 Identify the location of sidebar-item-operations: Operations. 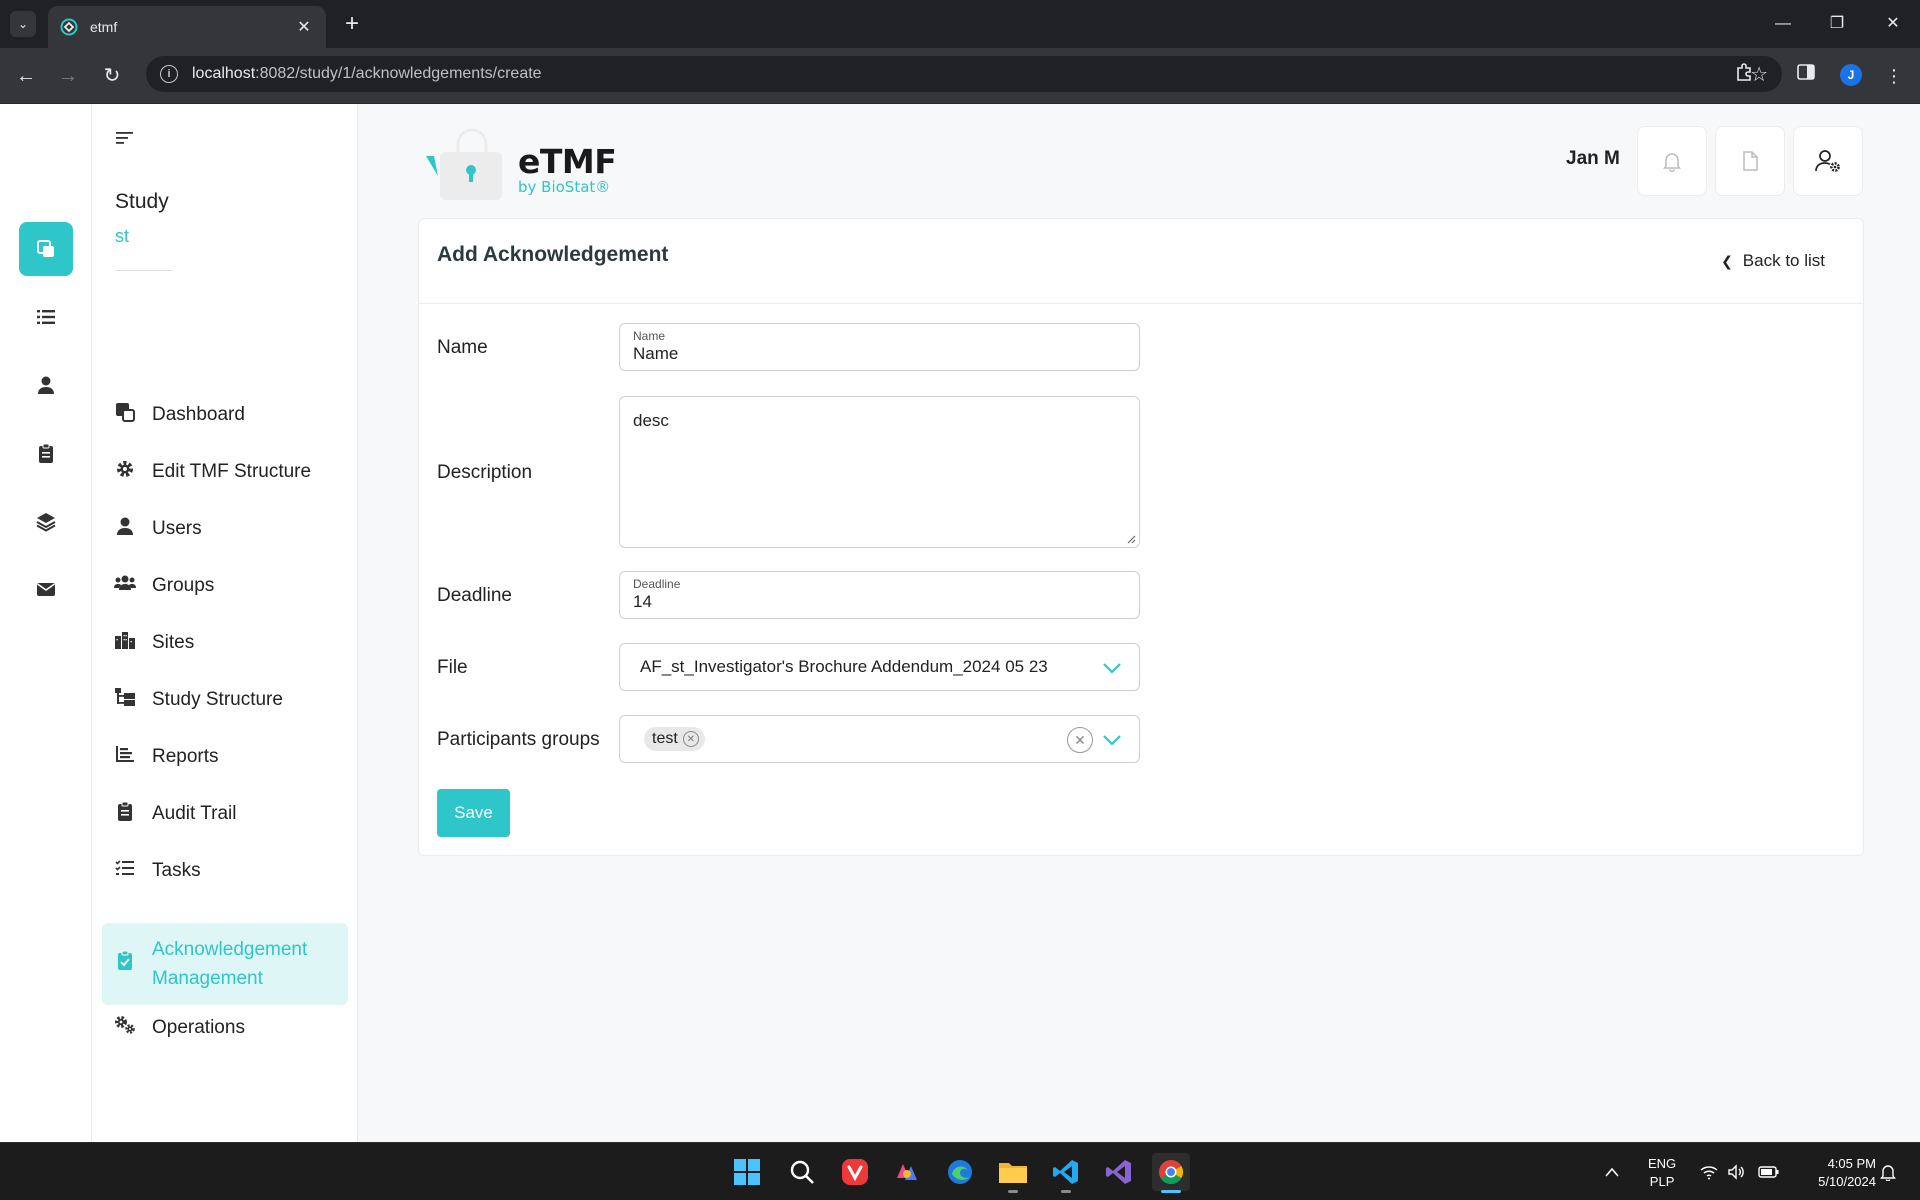
(225, 1027).